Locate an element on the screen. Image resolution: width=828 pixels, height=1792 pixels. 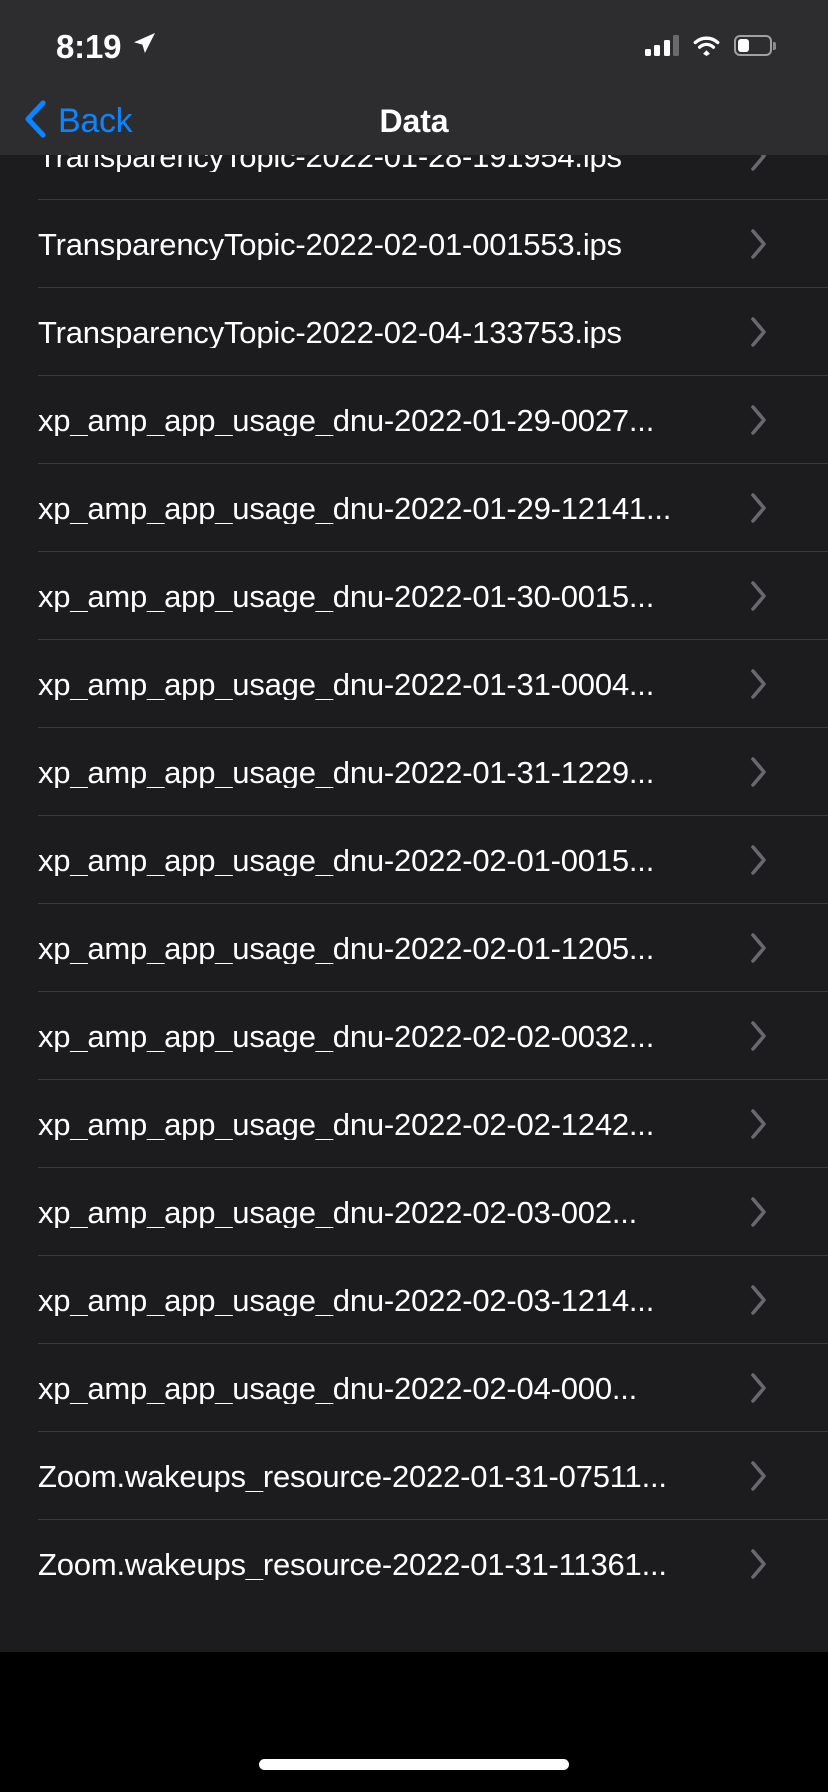
status-bar-clock: 8:19 is located at coordinates (89, 46).